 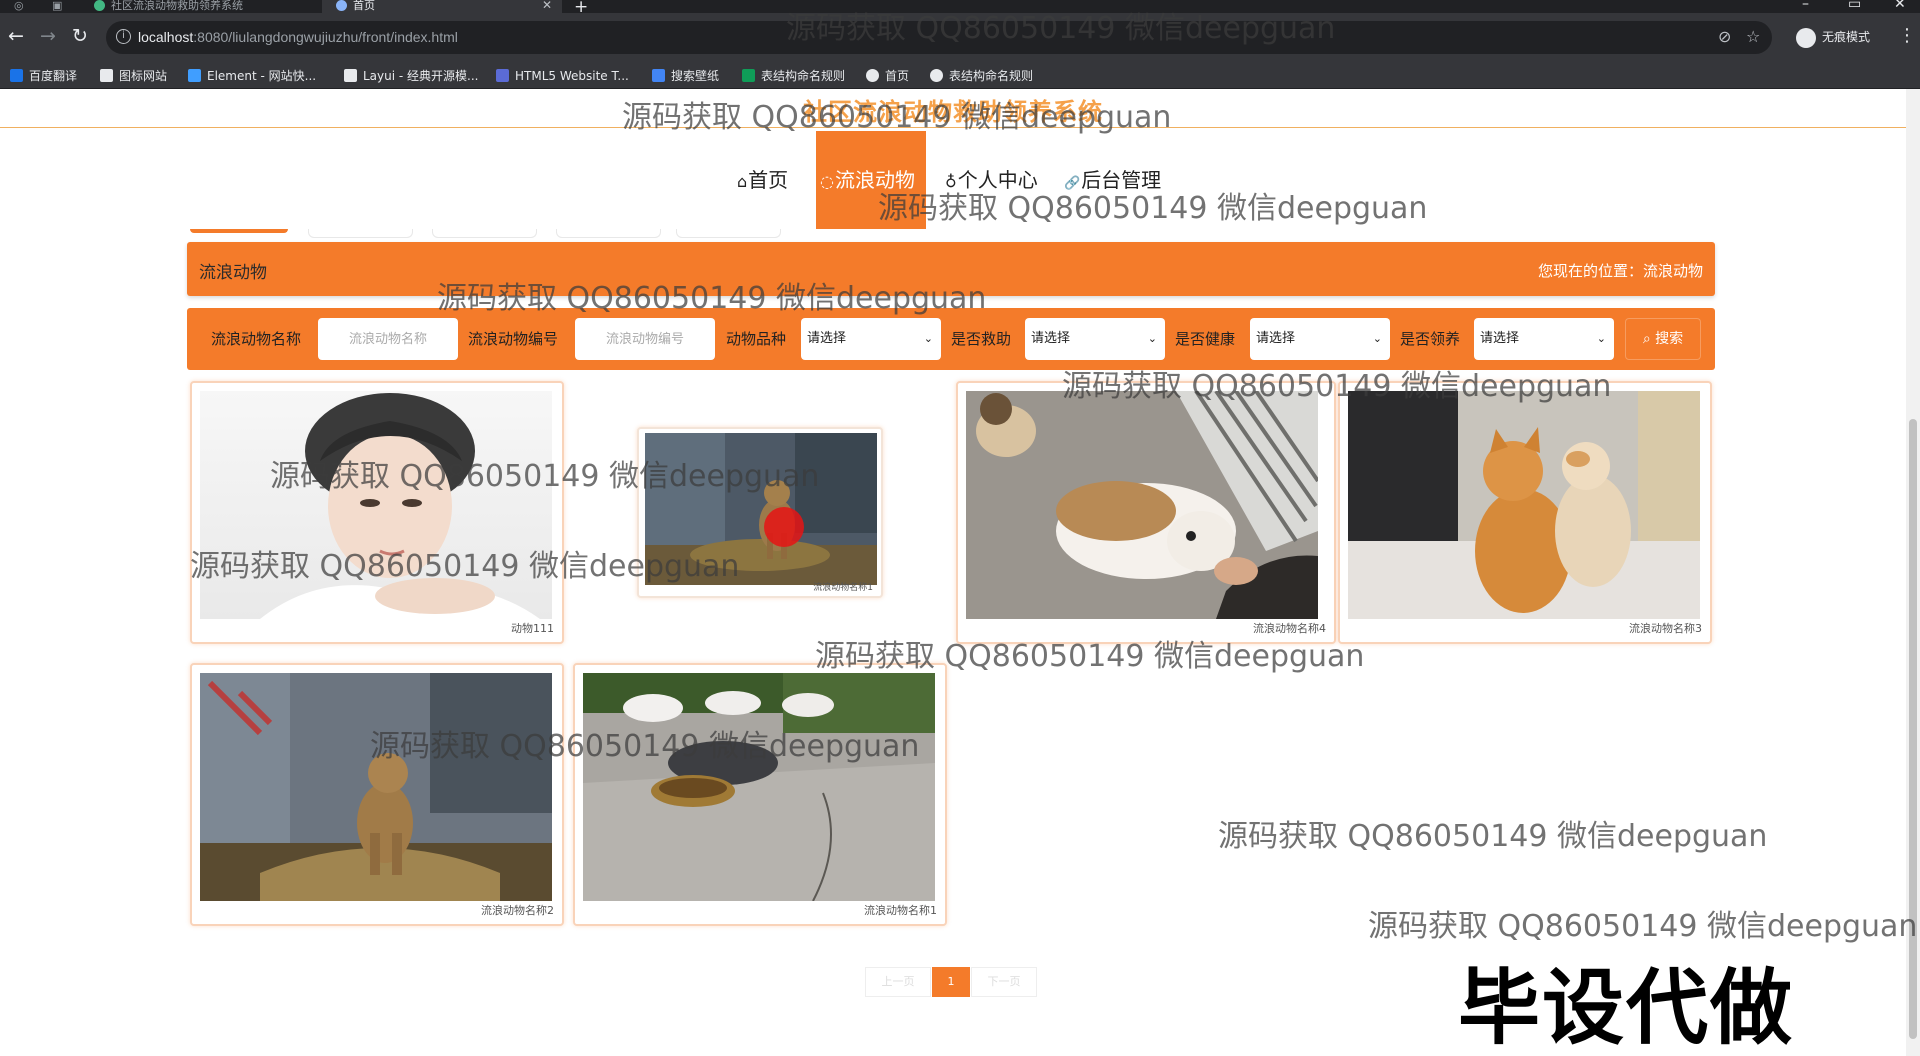 What do you see at coordinates (981, 339) in the screenshot?
I see `rescue-label: 是否救助` at bounding box center [981, 339].